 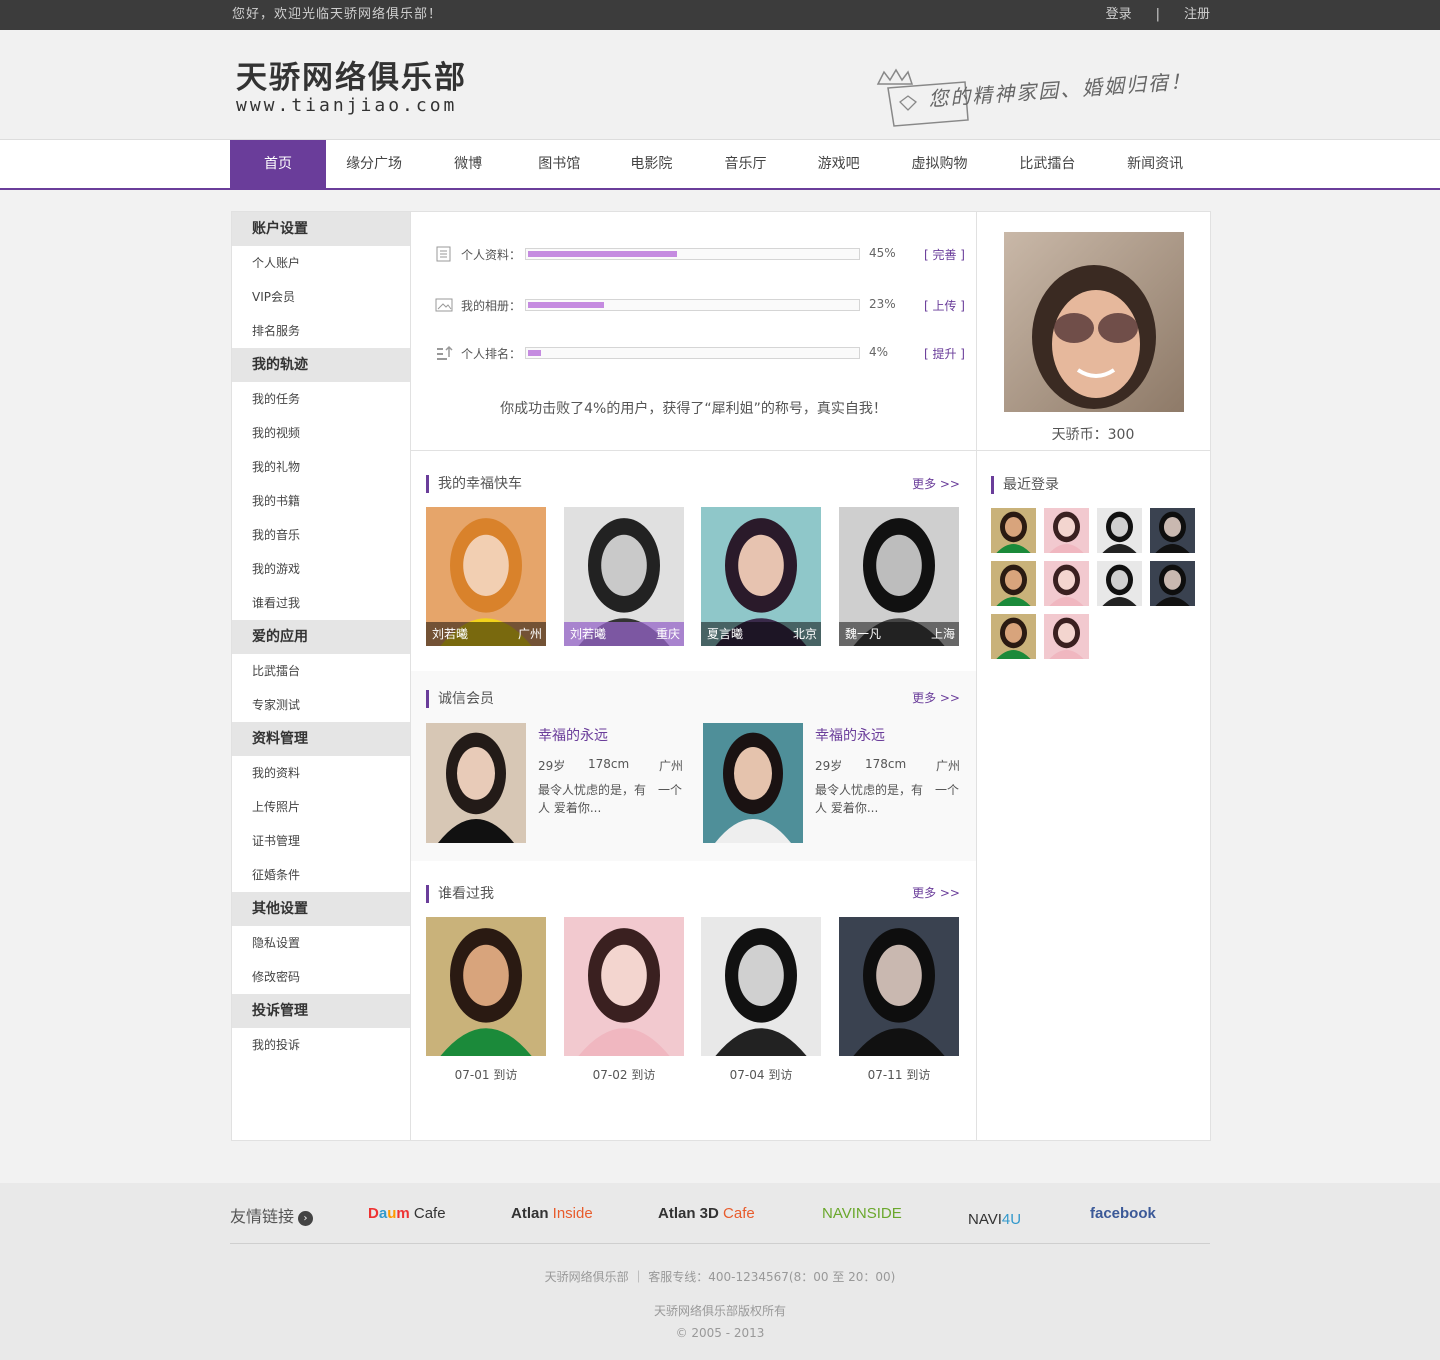 What do you see at coordinates (1155, 164) in the screenshot?
I see `nav-item: 新闻资讯` at bounding box center [1155, 164].